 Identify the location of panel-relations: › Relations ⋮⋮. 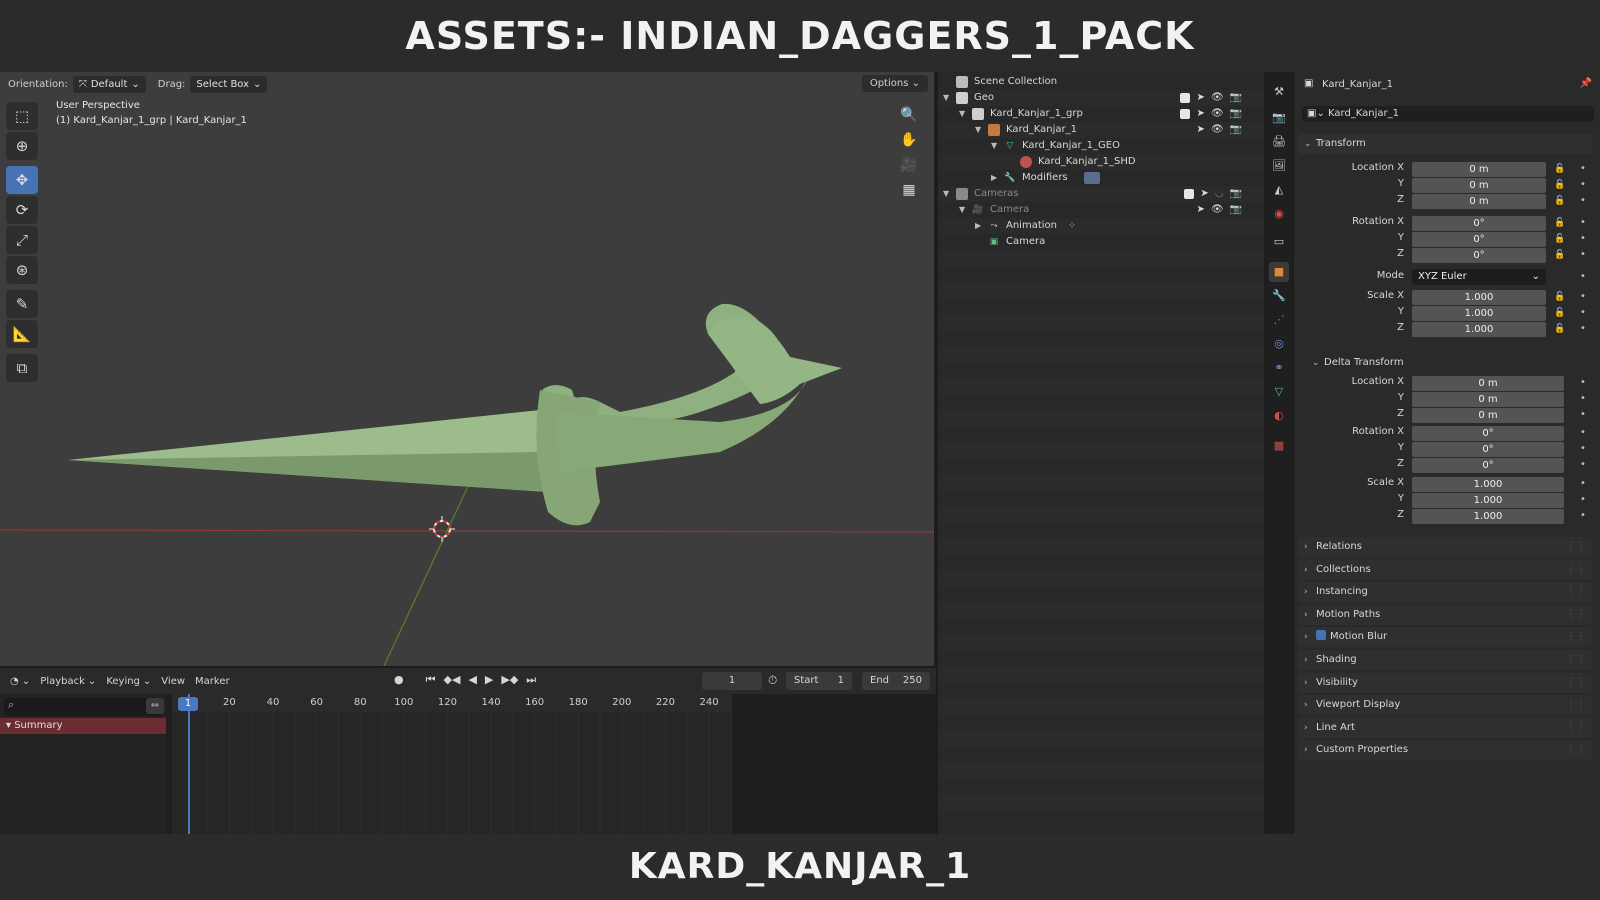
(1445, 547).